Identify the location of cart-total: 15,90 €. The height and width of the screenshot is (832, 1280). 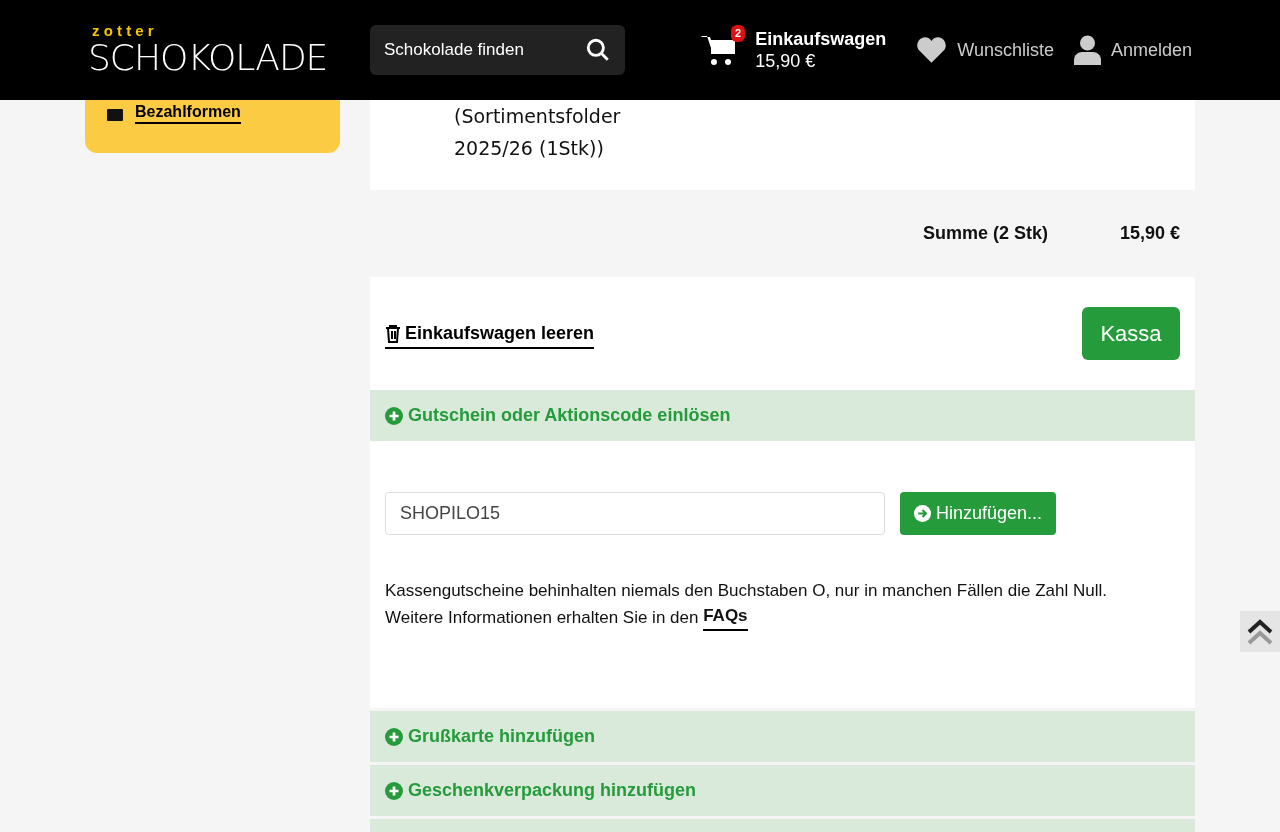
(786, 61).